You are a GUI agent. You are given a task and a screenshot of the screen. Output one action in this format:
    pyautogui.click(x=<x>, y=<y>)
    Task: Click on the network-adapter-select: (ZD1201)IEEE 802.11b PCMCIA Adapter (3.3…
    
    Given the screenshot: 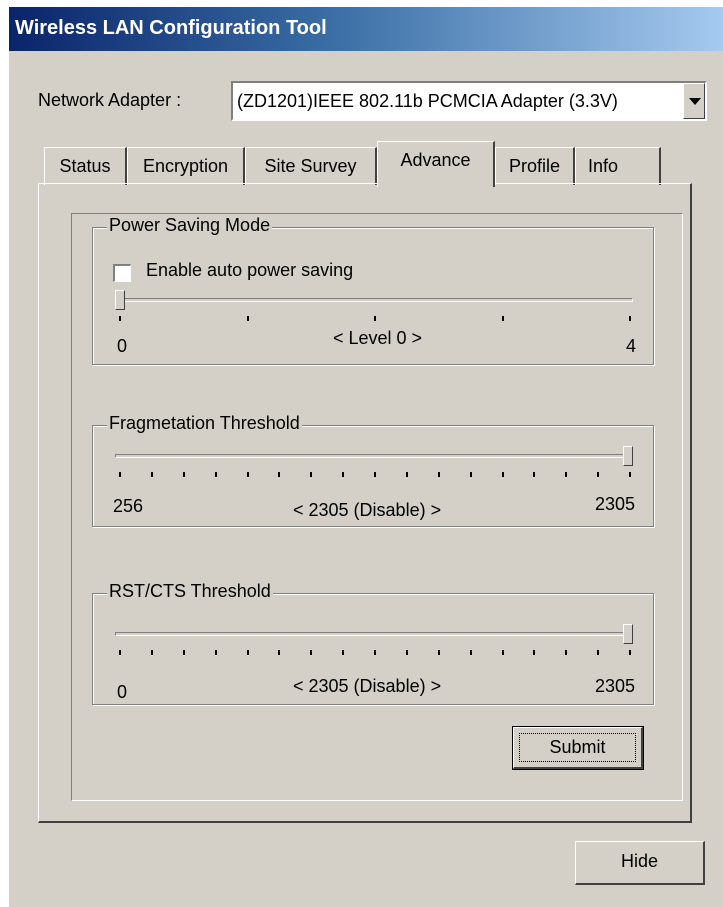 What is the action you would take?
    pyautogui.click(x=469, y=101)
    